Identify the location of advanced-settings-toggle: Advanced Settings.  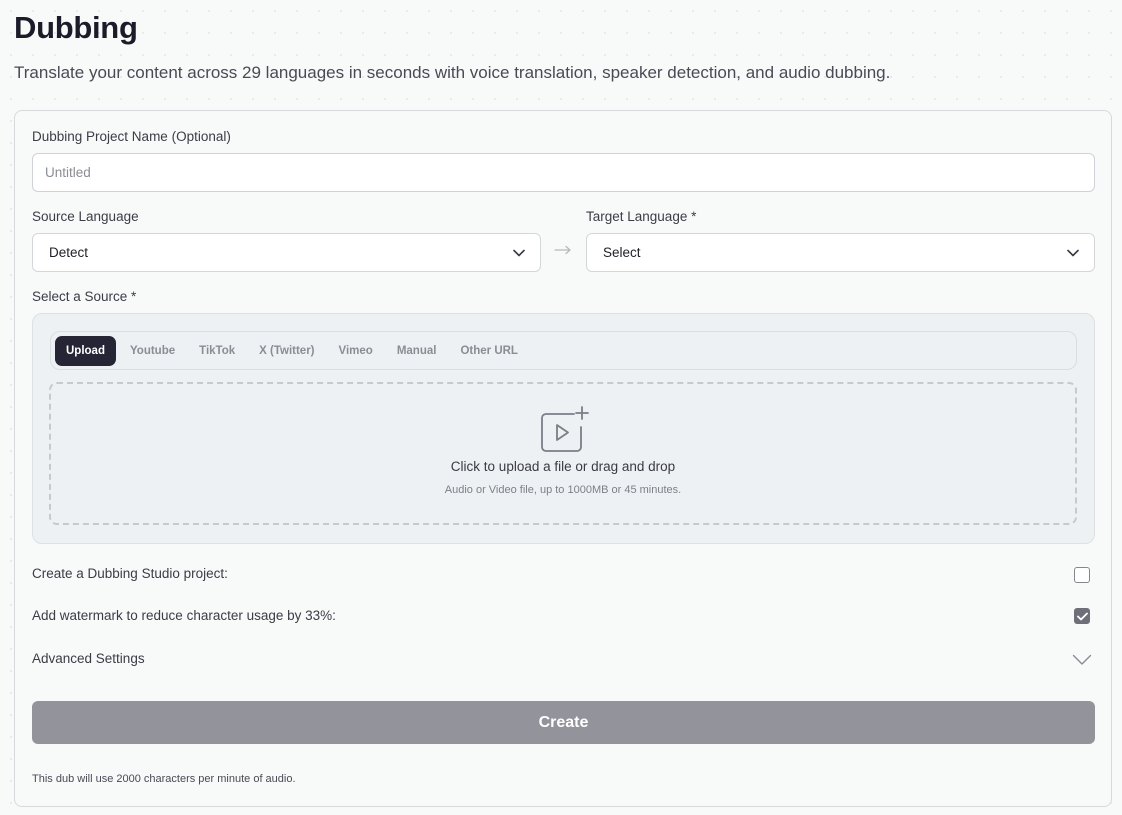
(88, 658).